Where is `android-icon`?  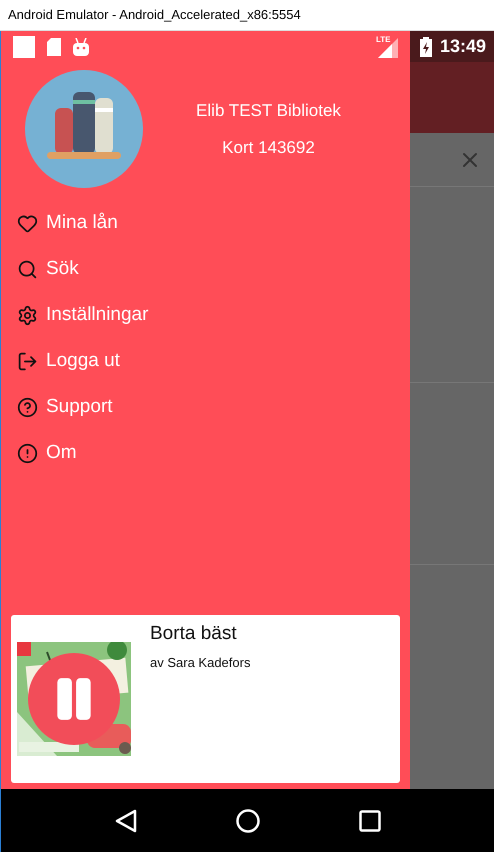 android-icon is located at coordinates (81, 47).